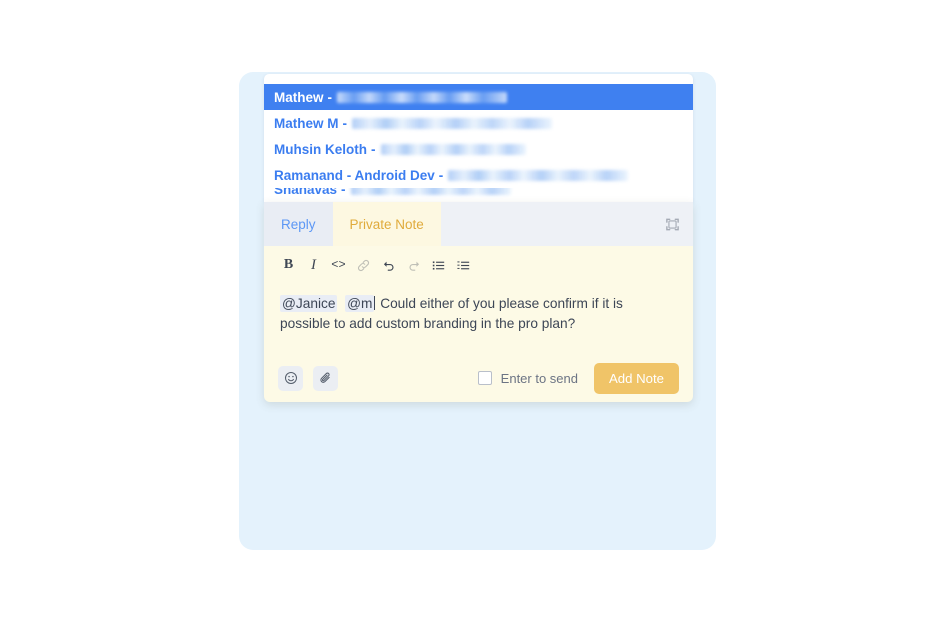 This screenshot has width=952, height=629. Describe the element at coordinates (672, 224) in the screenshot. I see `expand-icon` at that location.